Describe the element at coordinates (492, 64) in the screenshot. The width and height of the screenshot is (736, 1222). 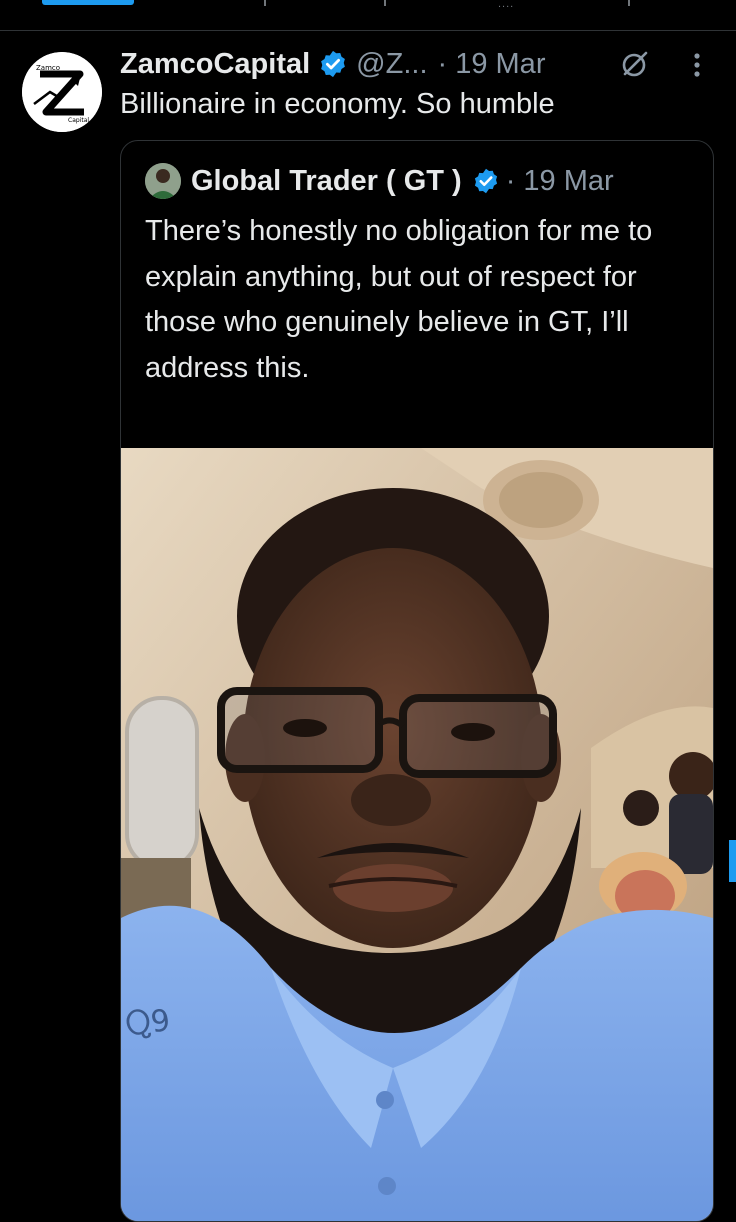
I see `tweet-timestamp: · 19 Mar` at that location.